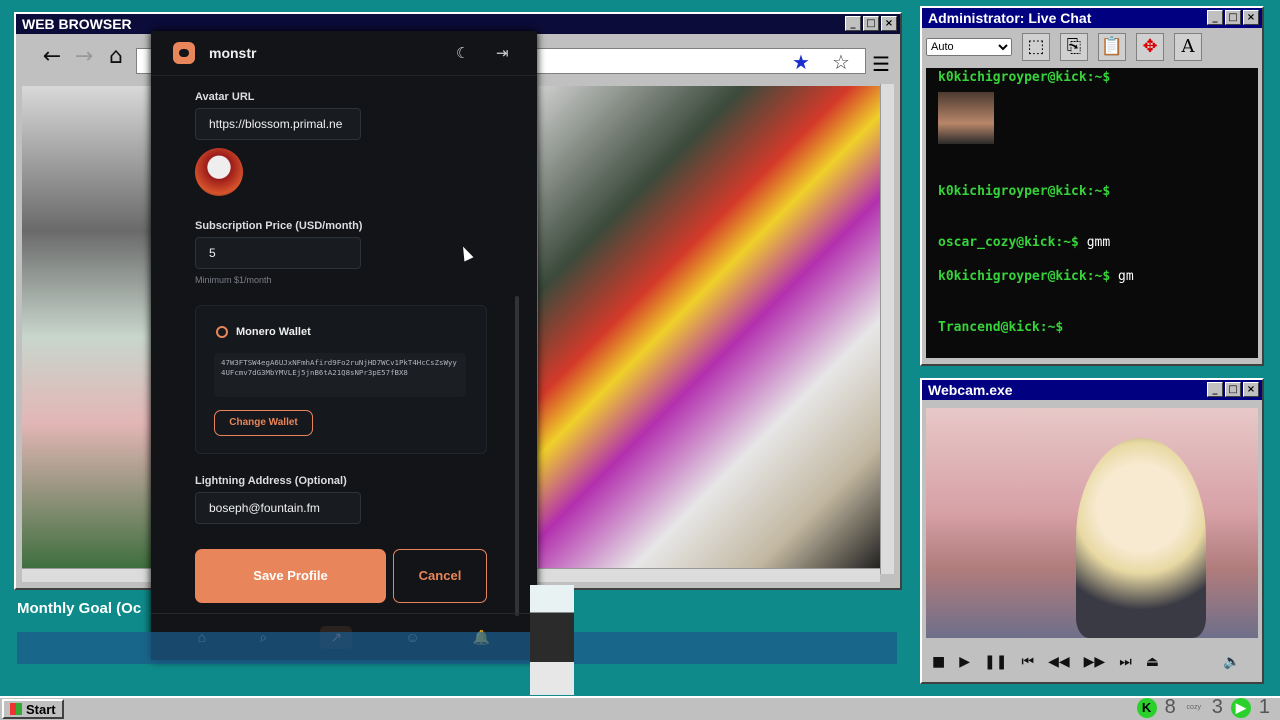 The image size is (1280, 720). I want to click on volume-icon: 🔈, so click(1231, 662).